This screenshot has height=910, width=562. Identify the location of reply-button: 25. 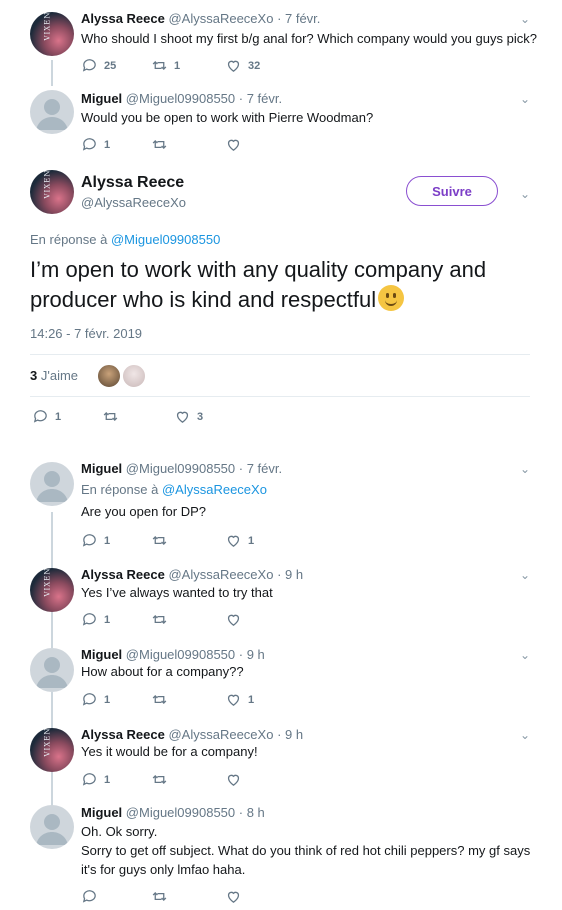
(98, 65).